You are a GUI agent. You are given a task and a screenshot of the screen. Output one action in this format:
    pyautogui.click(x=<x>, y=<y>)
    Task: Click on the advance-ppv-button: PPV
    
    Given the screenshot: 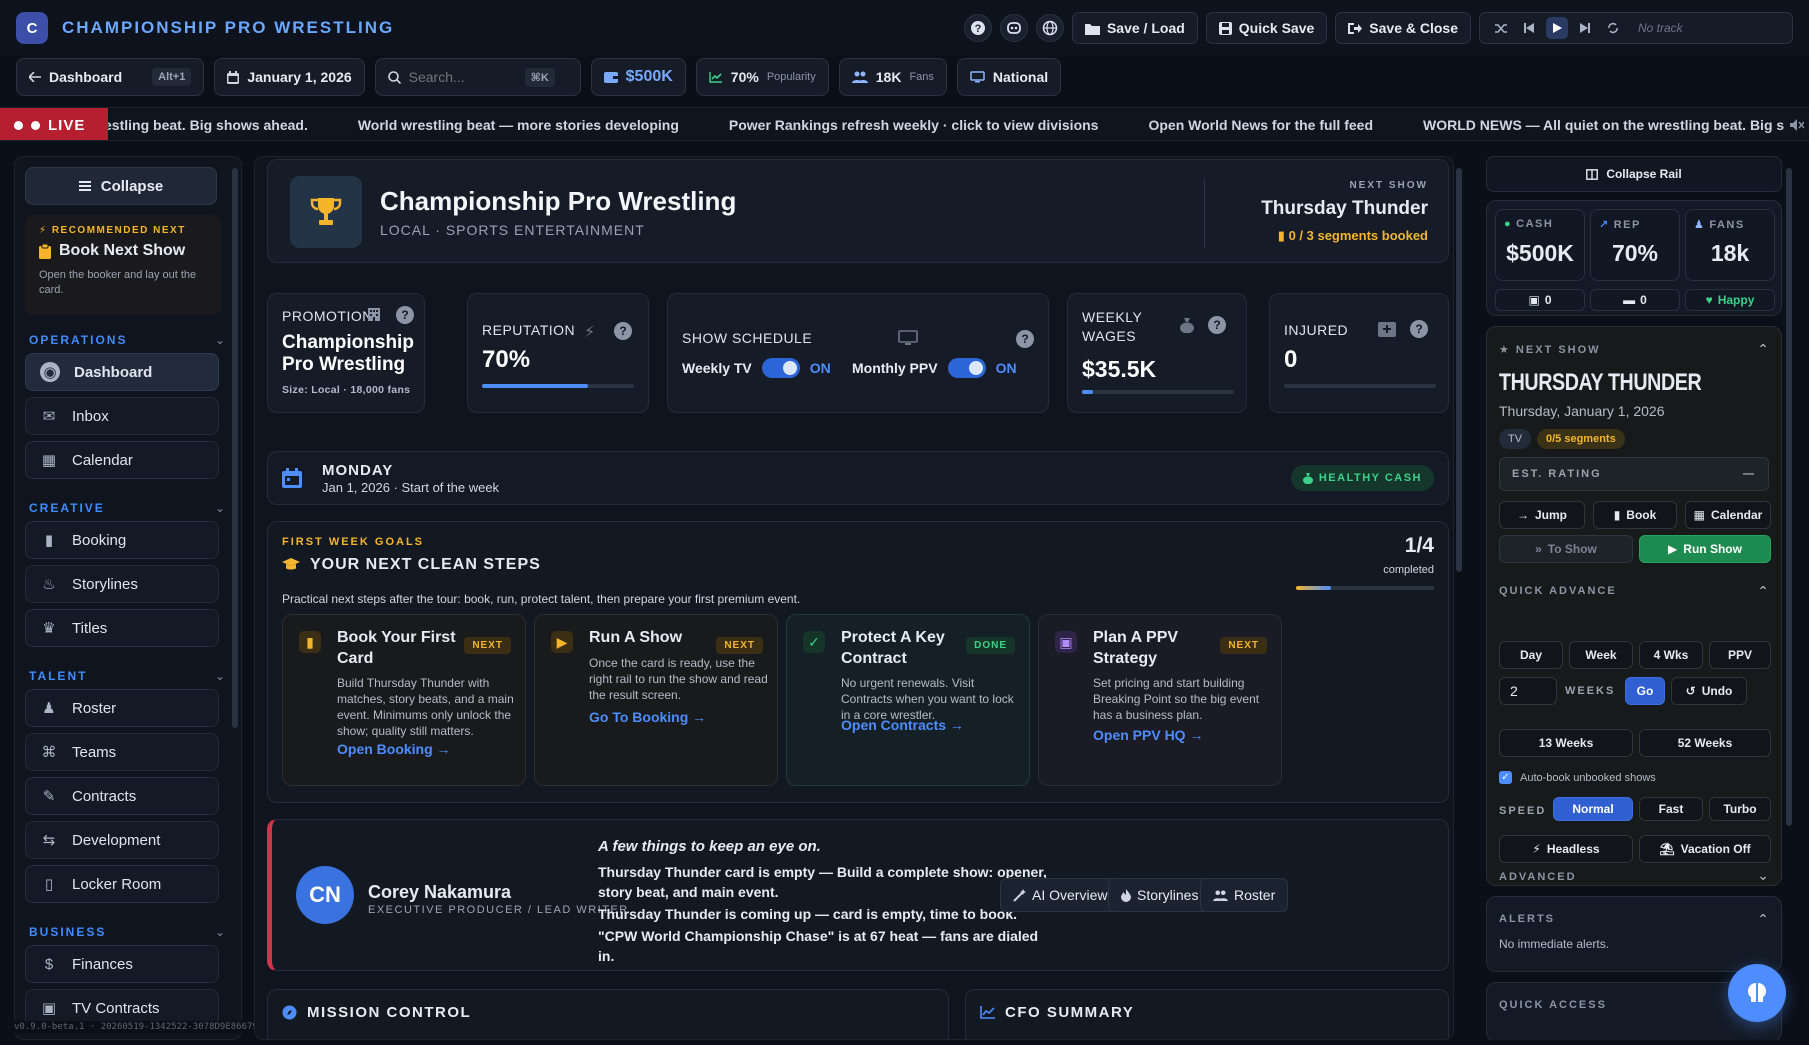 What is the action you would take?
    pyautogui.click(x=1740, y=655)
    